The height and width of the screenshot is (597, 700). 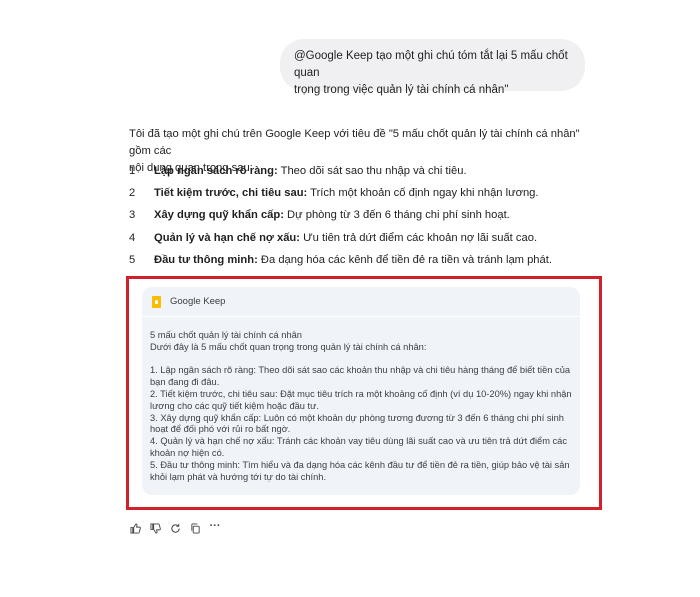 I want to click on note-item-line: khoản nợ hiện có., so click(x=187, y=452).